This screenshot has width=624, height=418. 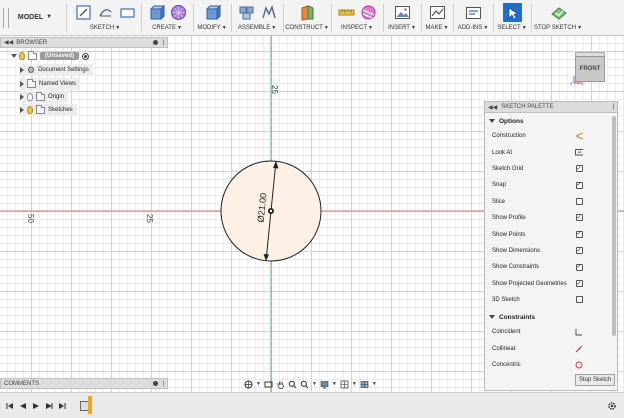 I want to click on add-comment-icon, so click(x=156, y=383).